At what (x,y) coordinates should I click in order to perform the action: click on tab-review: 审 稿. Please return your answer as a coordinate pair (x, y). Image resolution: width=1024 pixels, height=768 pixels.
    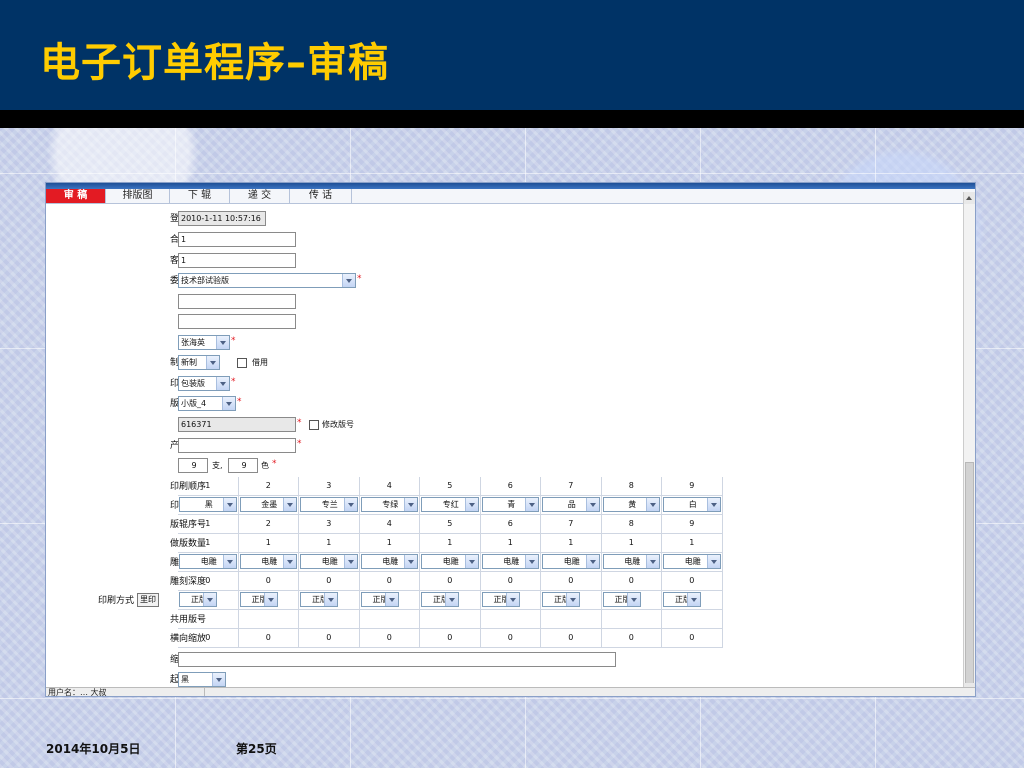
    Looking at the image, I should click on (76, 196).